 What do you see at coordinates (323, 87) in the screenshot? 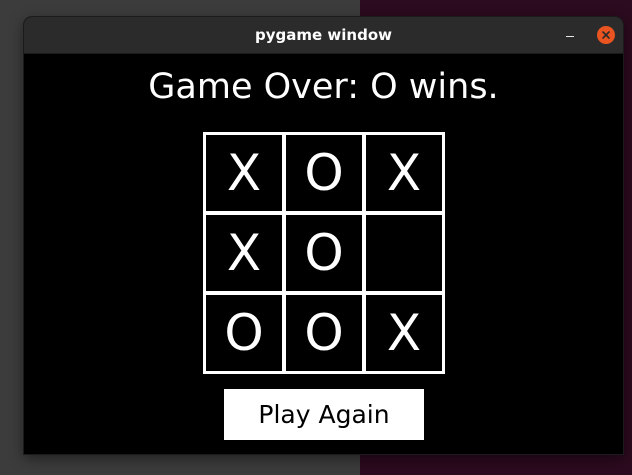
I see `game-status: Game Over: O wins.` at bounding box center [323, 87].